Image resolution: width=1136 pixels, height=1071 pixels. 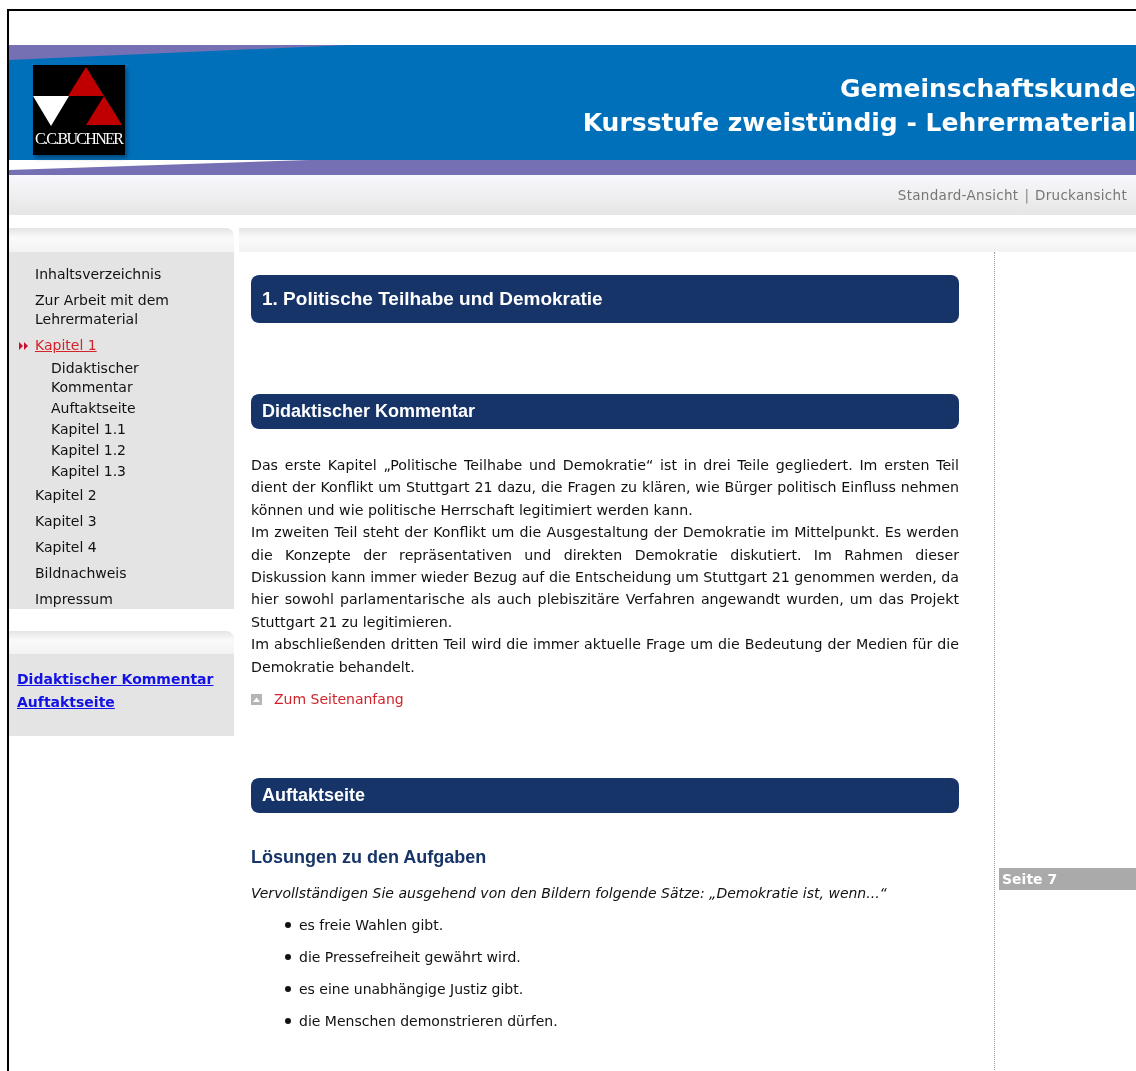 I want to click on nav-link: Kapitel 1, so click(x=110, y=346).